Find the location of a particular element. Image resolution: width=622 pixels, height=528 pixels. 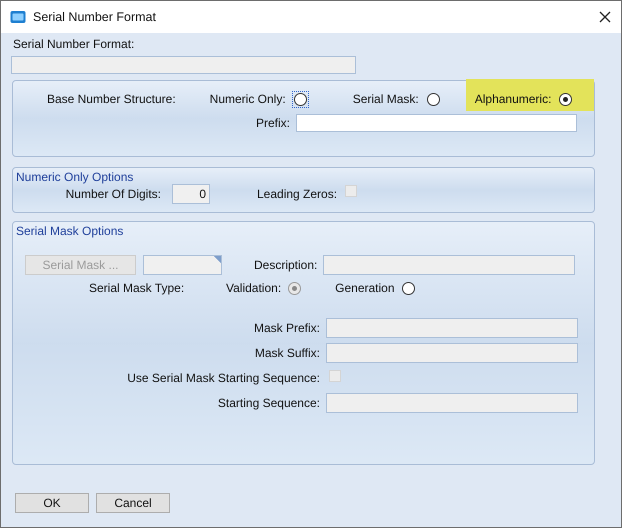

field-label: Mask Prefix: is located at coordinates (286, 327).